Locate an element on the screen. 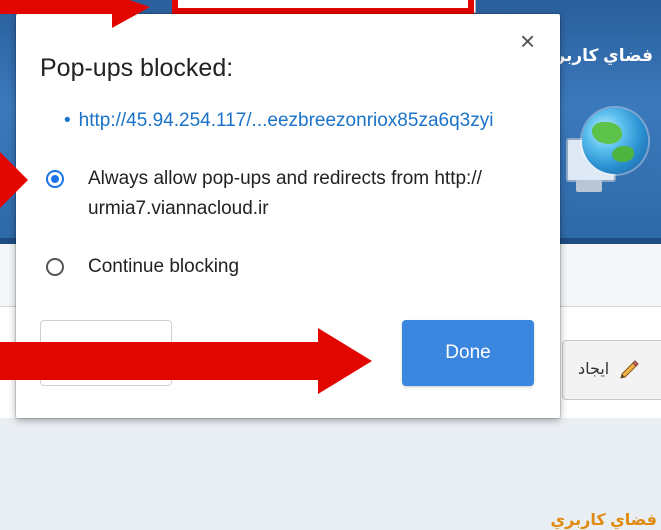 This screenshot has height=530, width=661. dialog-title: Pop-ups blocked: is located at coordinates (137, 68).